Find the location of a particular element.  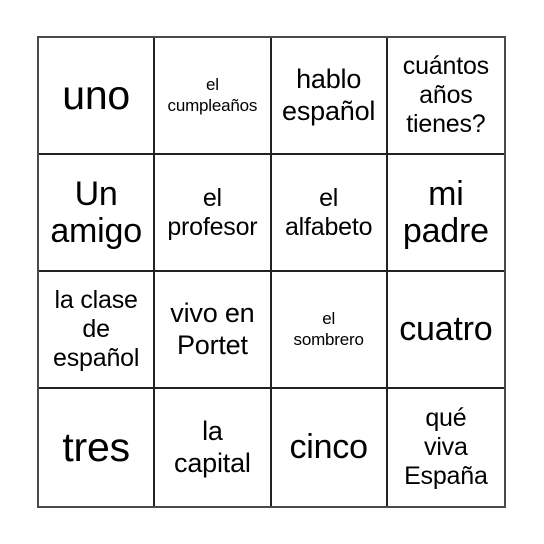

bingo-cell-label: el sombrero is located at coordinates (328, 328).